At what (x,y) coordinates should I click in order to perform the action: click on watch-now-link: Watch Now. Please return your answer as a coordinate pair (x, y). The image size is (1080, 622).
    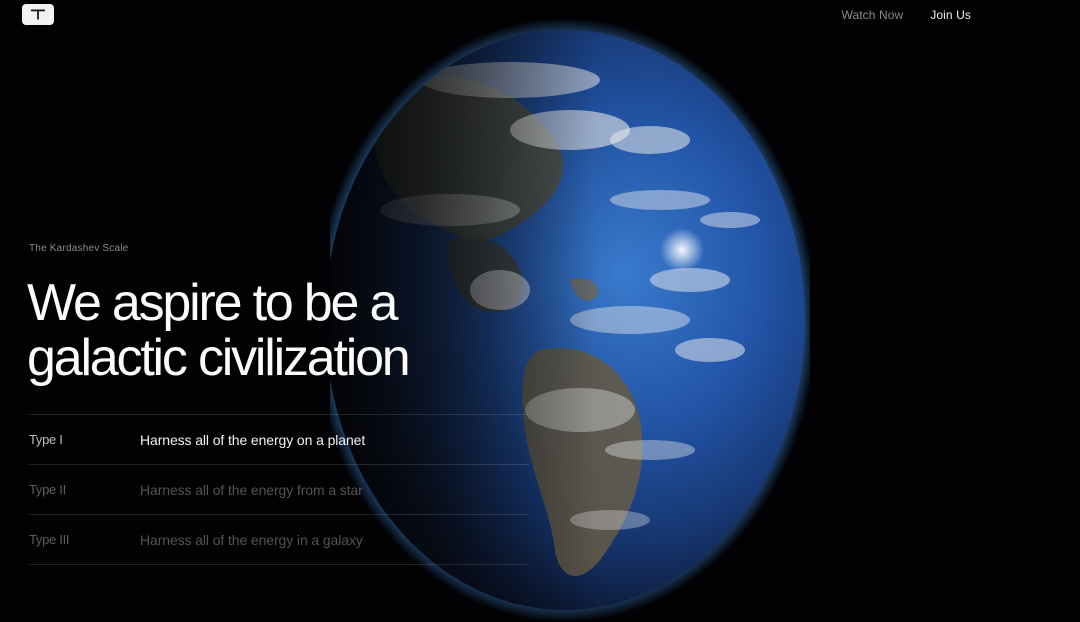
    Looking at the image, I should click on (872, 15).